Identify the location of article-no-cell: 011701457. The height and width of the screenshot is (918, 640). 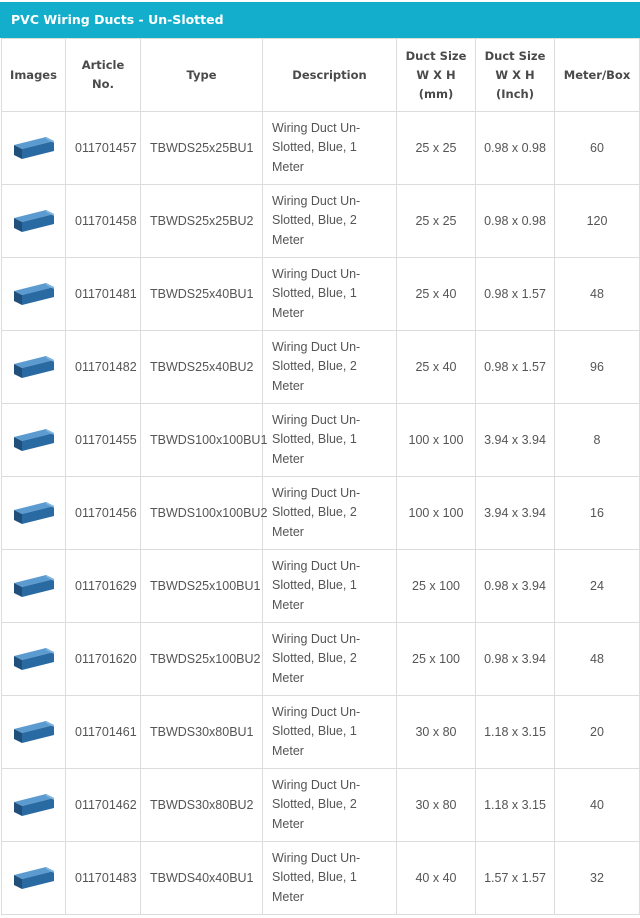
(103, 148).